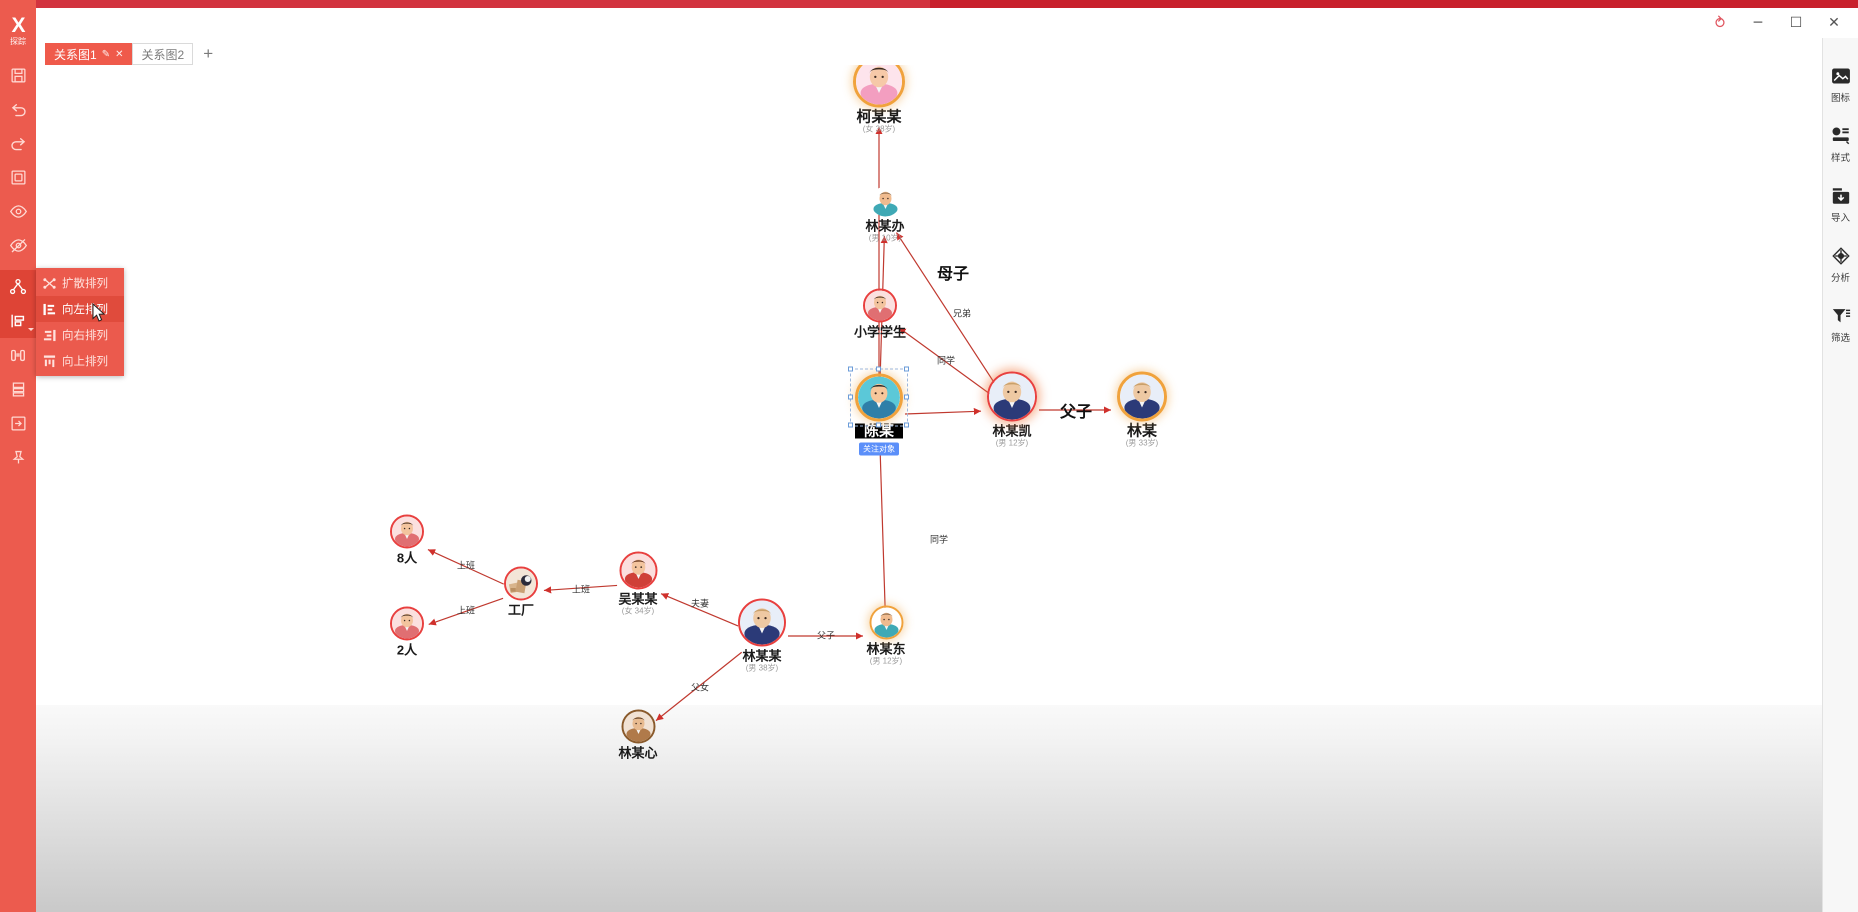 This screenshot has height=912, width=1858. I want to click on filter-panel-button: 筛选, so click(1840, 325).